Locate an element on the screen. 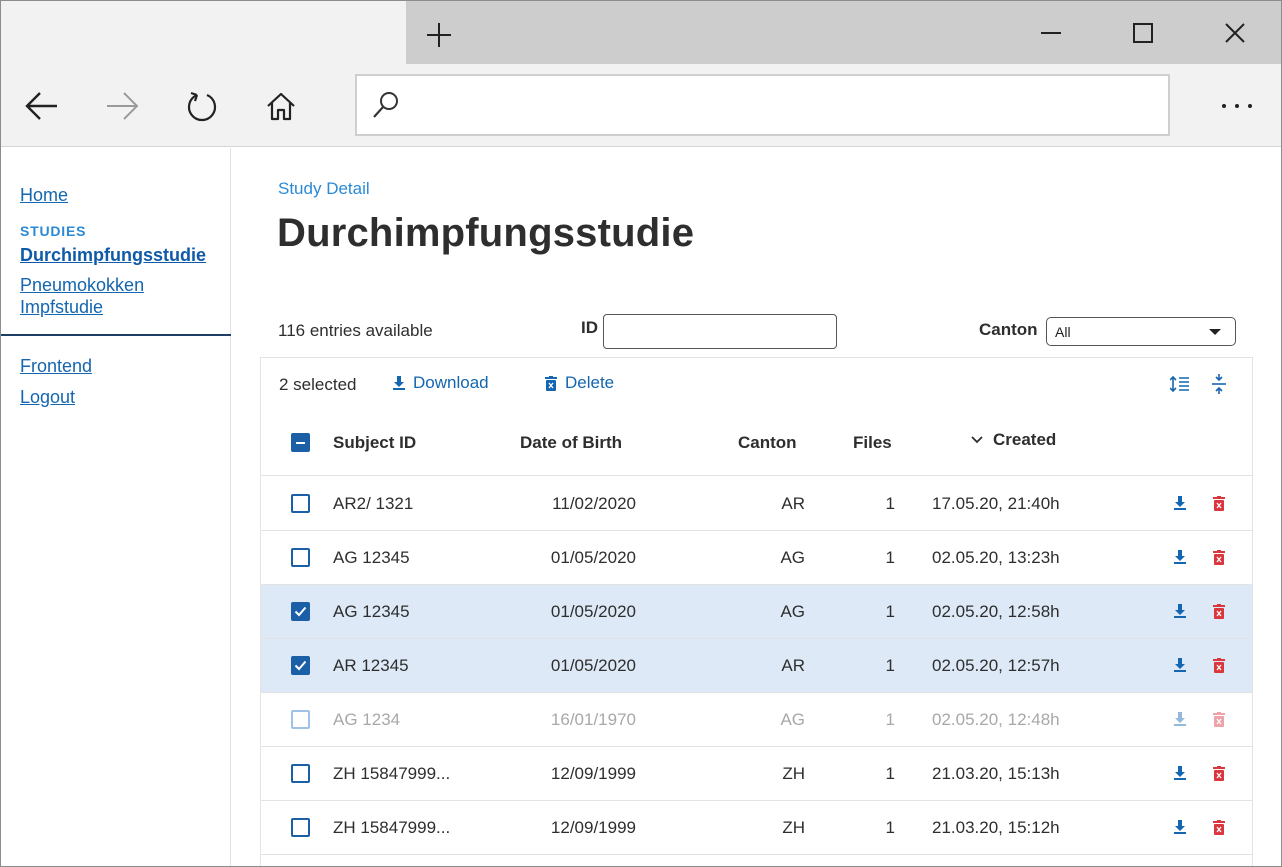 This screenshot has height=867, width=1282. more-menu-button is located at coordinates (1237, 106).